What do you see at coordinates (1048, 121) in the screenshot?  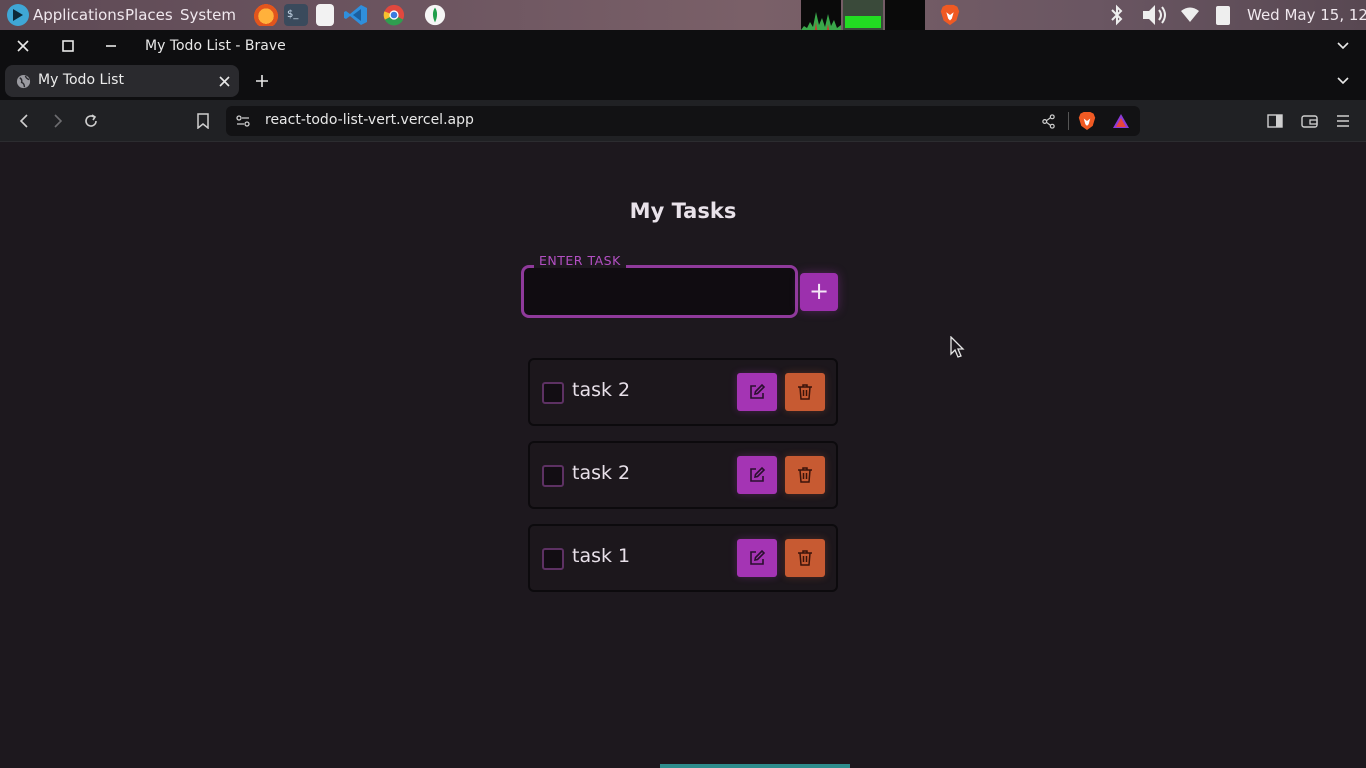 I see `share-icon` at bounding box center [1048, 121].